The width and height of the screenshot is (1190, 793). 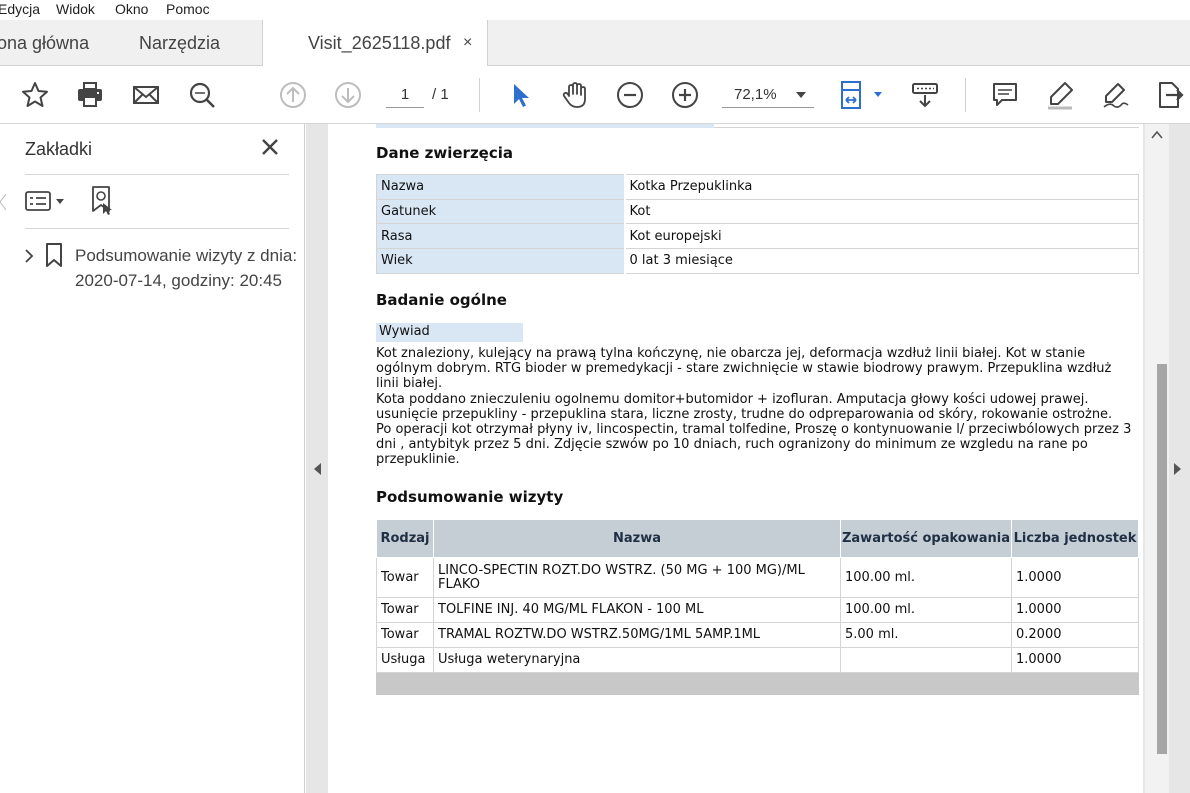 I want to click on search-icon, so click(x=202, y=95).